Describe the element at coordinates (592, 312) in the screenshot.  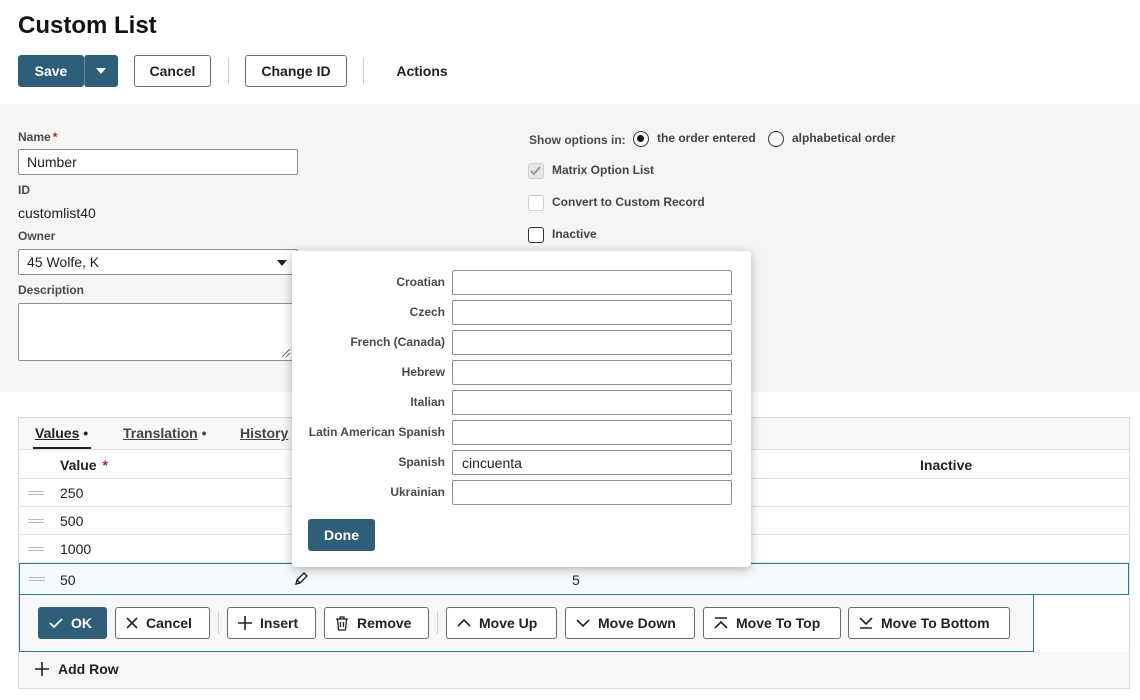
I see `czech-input` at that location.